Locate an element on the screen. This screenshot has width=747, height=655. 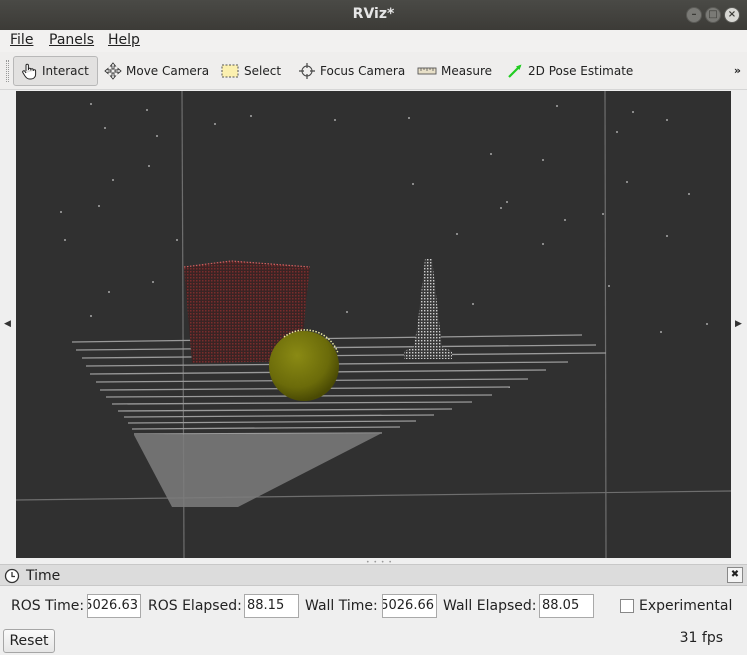
maximize-icon: □ is located at coordinates (713, 15).